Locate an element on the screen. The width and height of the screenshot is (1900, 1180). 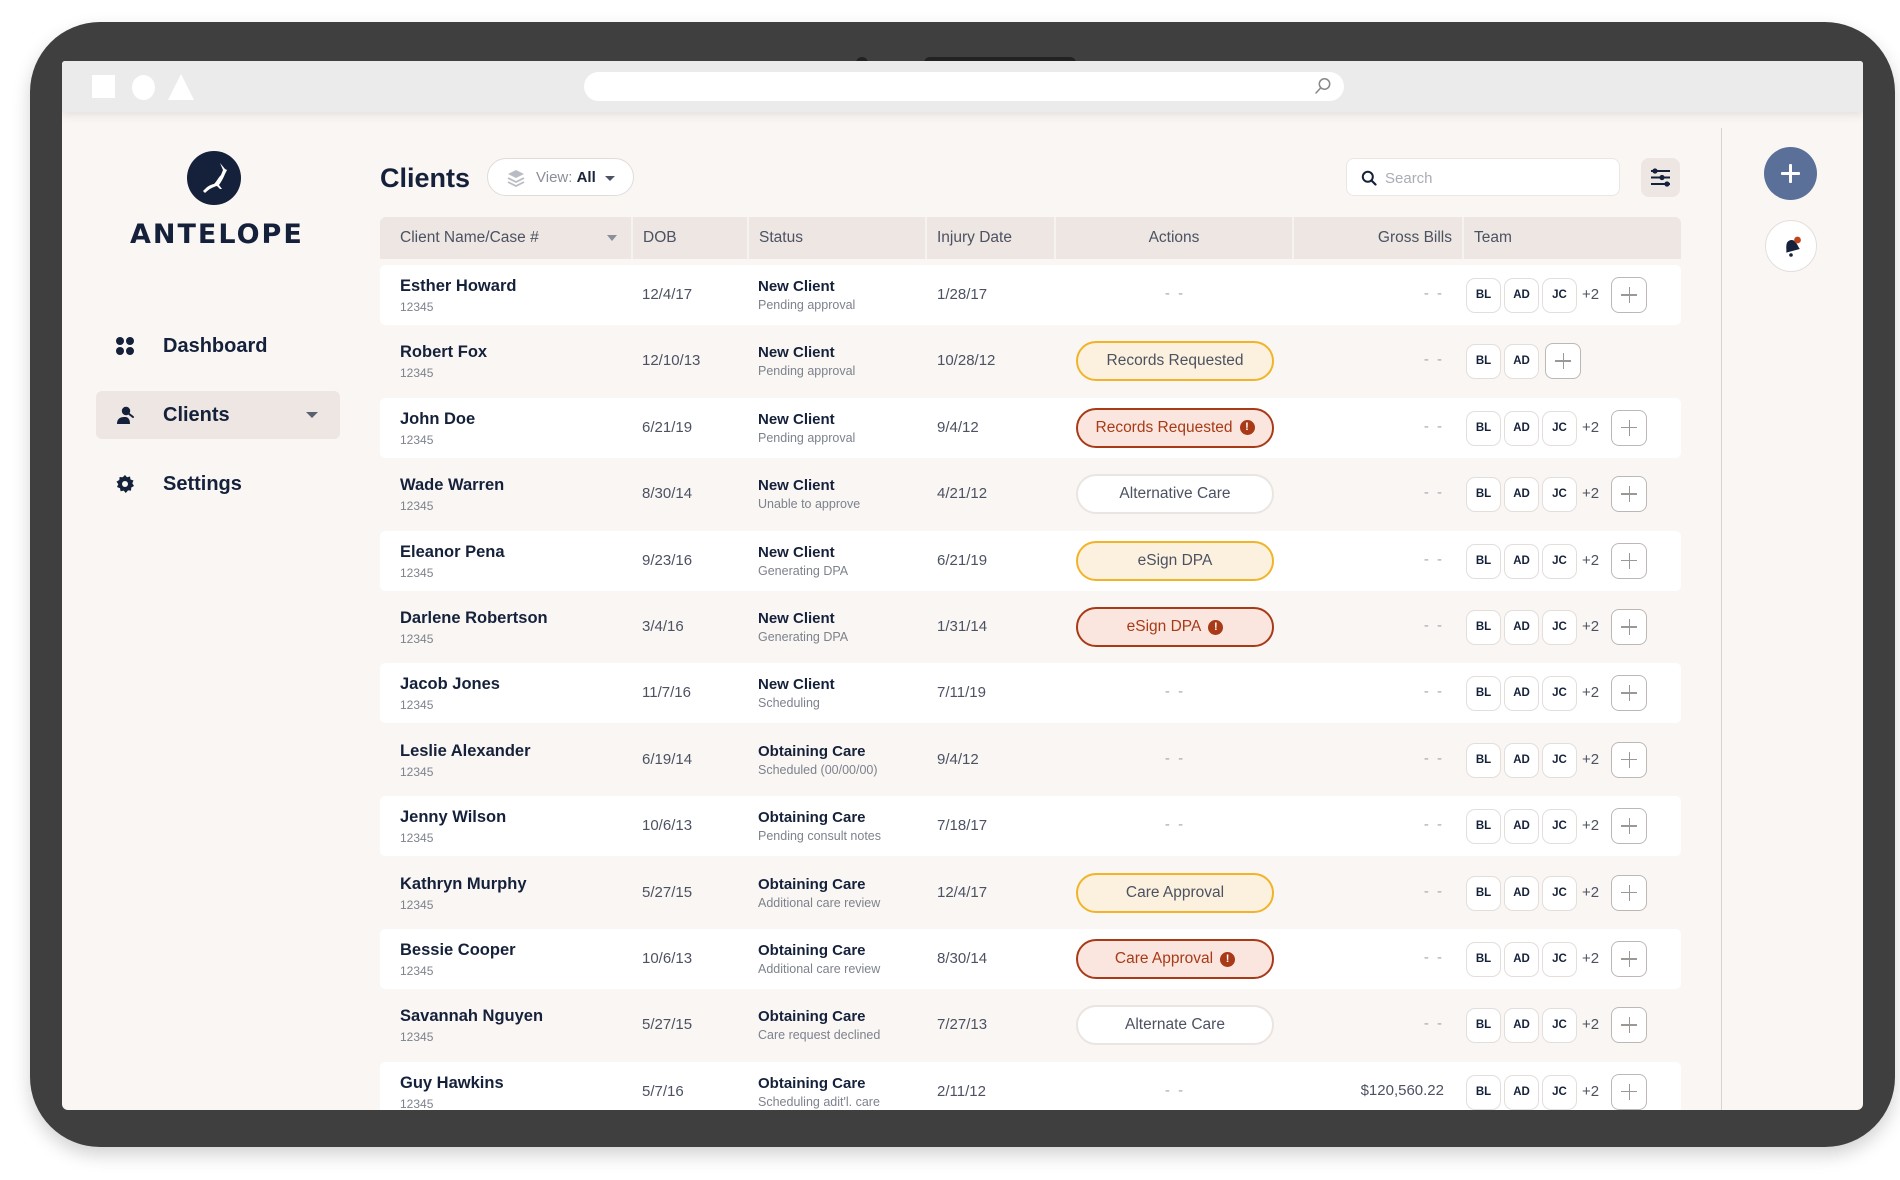
client-name: Guy Hawkins is located at coordinates (452, 1083).